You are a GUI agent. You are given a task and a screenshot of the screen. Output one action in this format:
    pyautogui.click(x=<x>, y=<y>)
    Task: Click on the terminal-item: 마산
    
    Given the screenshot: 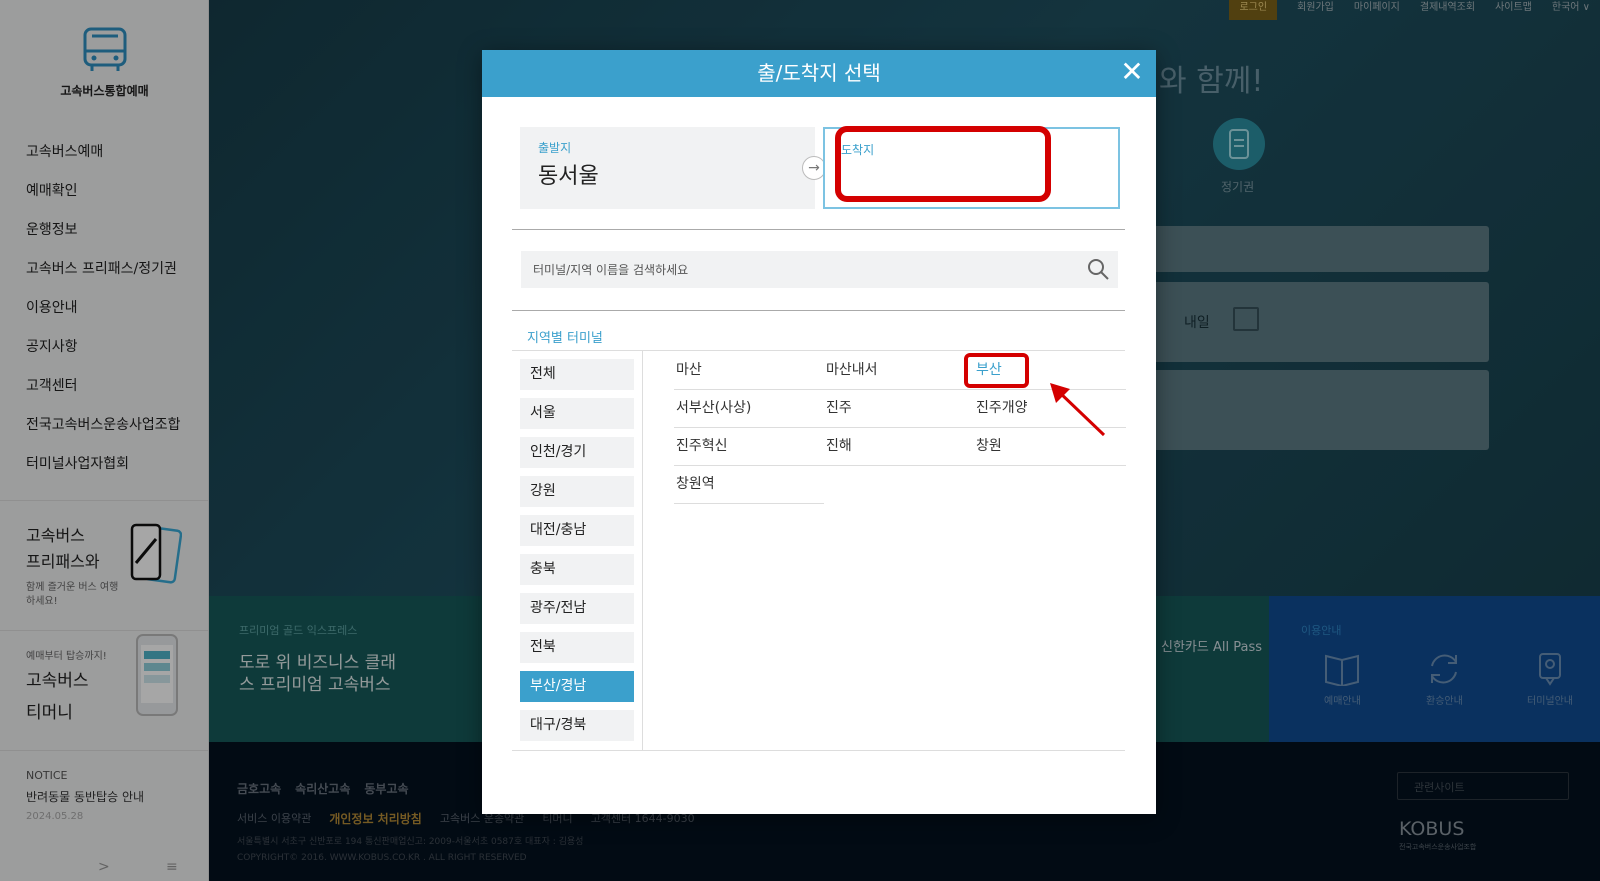 What is the action you would take?
    pyautogui.click(x=749, y=371)
    